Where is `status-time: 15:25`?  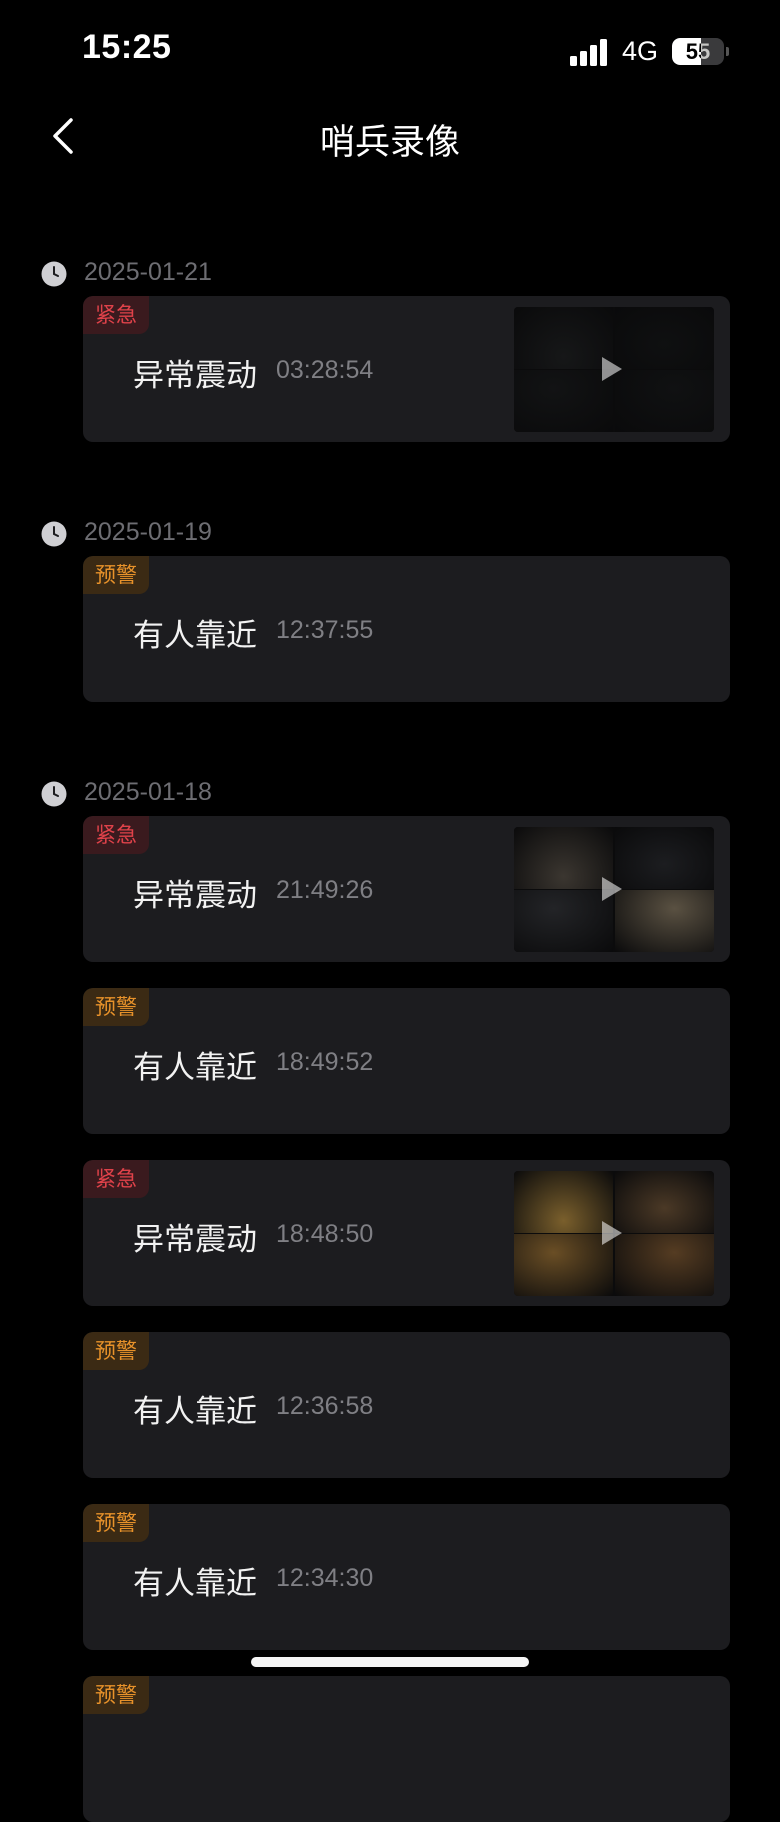
status-time: 15:25 is located at coordinates (127, 47).